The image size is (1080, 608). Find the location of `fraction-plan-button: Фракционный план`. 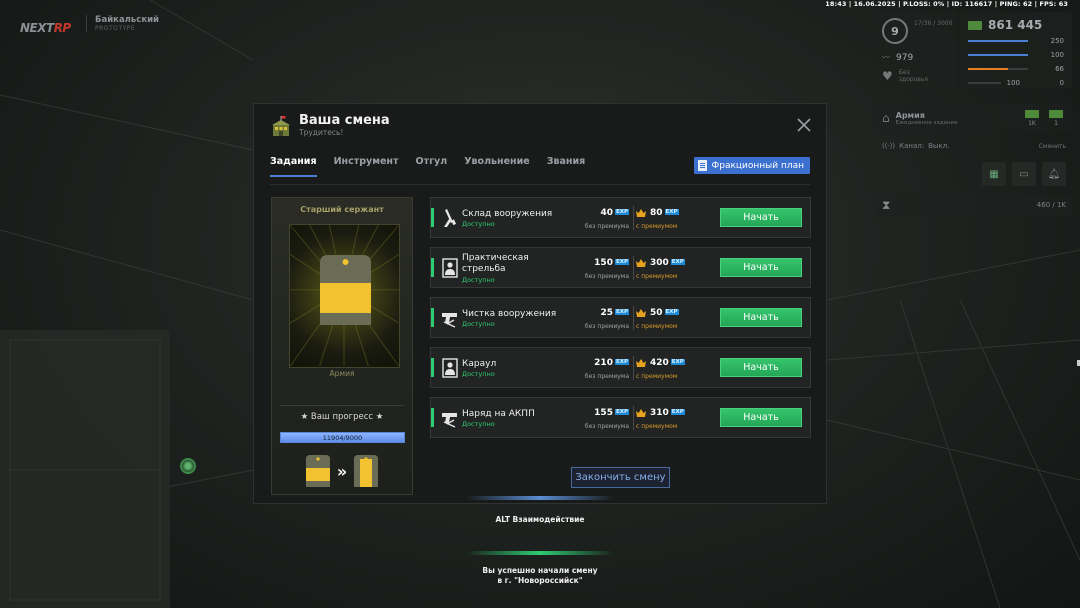

fraction-plan-button: Фракционный план is located at coordinates (752, 165).